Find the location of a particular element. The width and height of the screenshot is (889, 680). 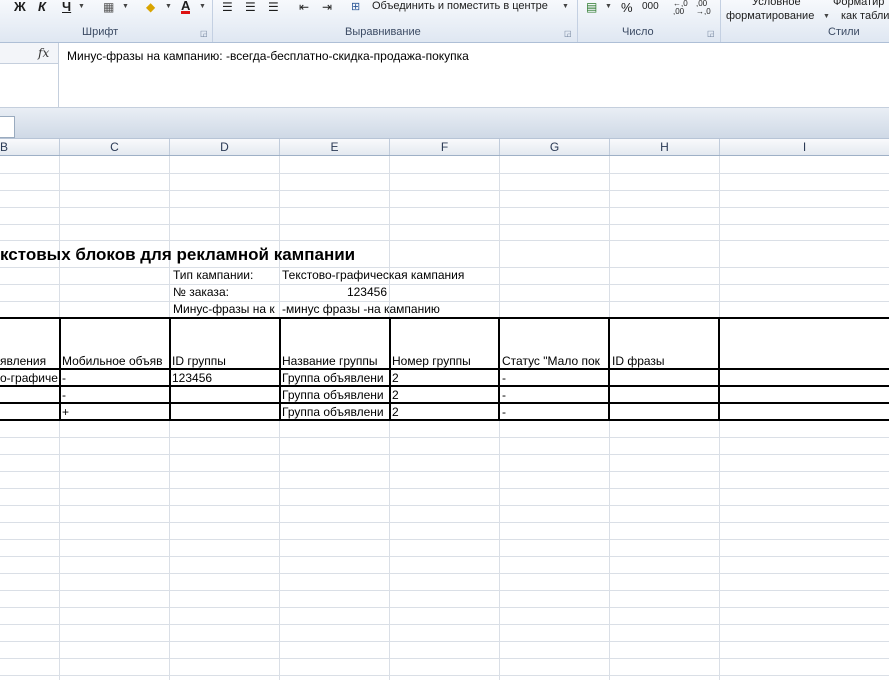

number-dialog-launcher-icon: ◲ is located at coordinates (711, 33).